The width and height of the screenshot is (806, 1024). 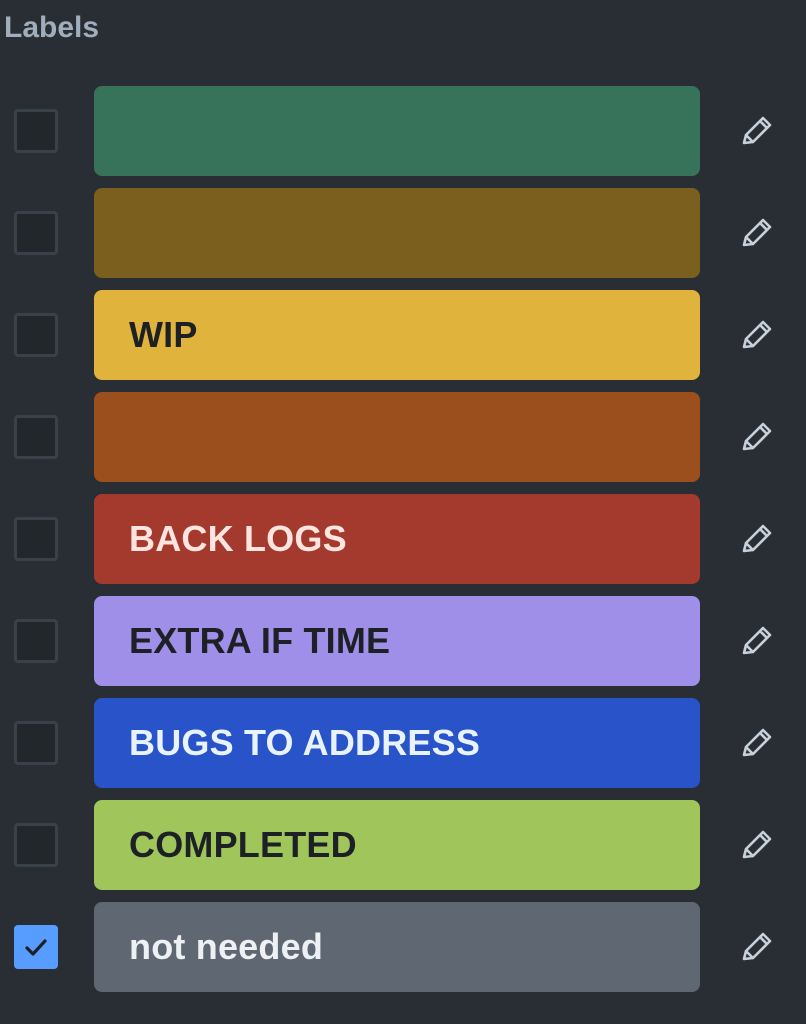 I want to click on label-row: not needed, so click(x=403, y=947).